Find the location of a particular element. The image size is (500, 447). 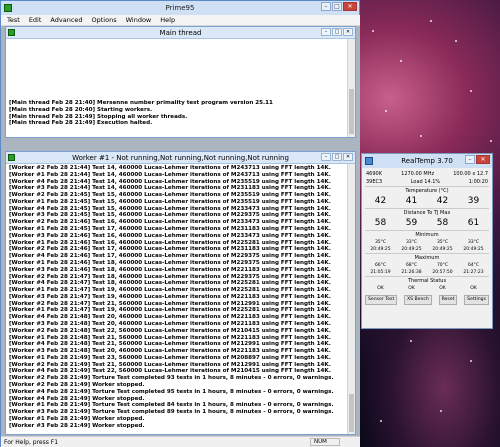

log-line: [Worker #2 Feb 28 21:49] Worker stopped. is located at coordinates (77, 385).